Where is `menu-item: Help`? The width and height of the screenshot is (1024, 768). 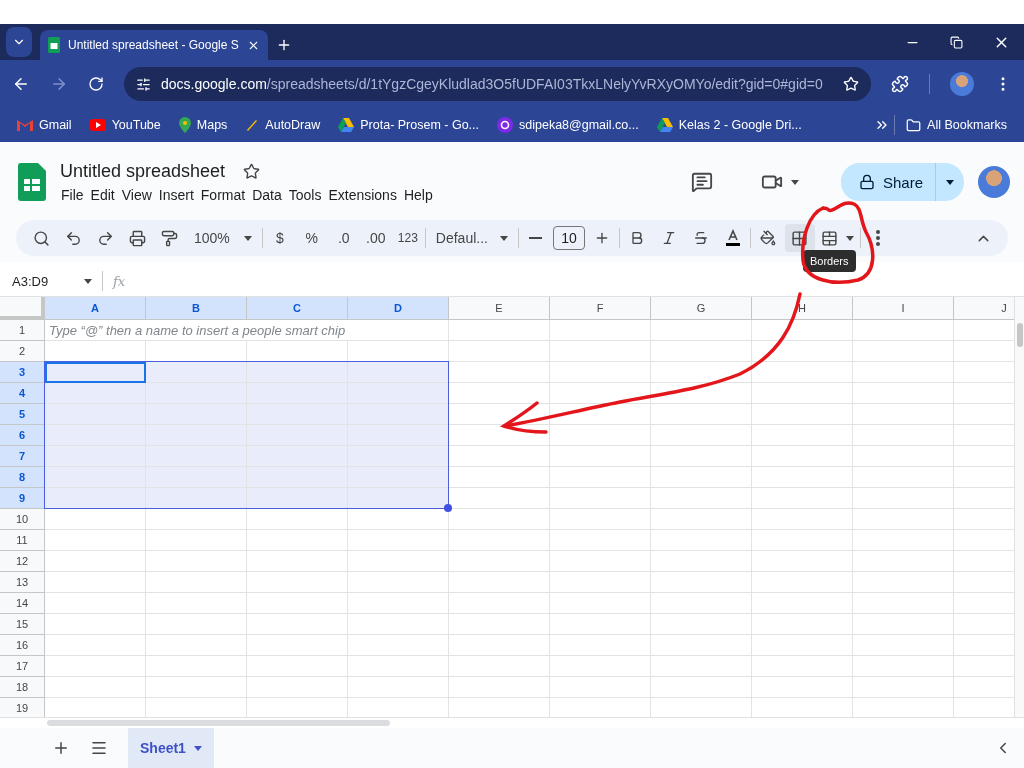 menu-item: Help is located at coordinates (420, 195).